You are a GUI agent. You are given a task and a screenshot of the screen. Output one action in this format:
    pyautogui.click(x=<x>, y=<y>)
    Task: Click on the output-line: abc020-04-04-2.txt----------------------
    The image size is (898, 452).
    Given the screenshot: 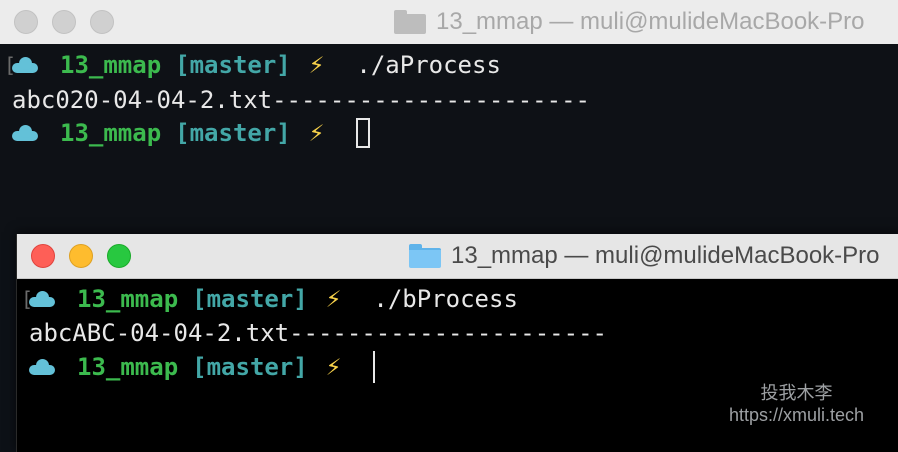 What is the action you would take?
    pyautogui.click(x=301, y=100)
    